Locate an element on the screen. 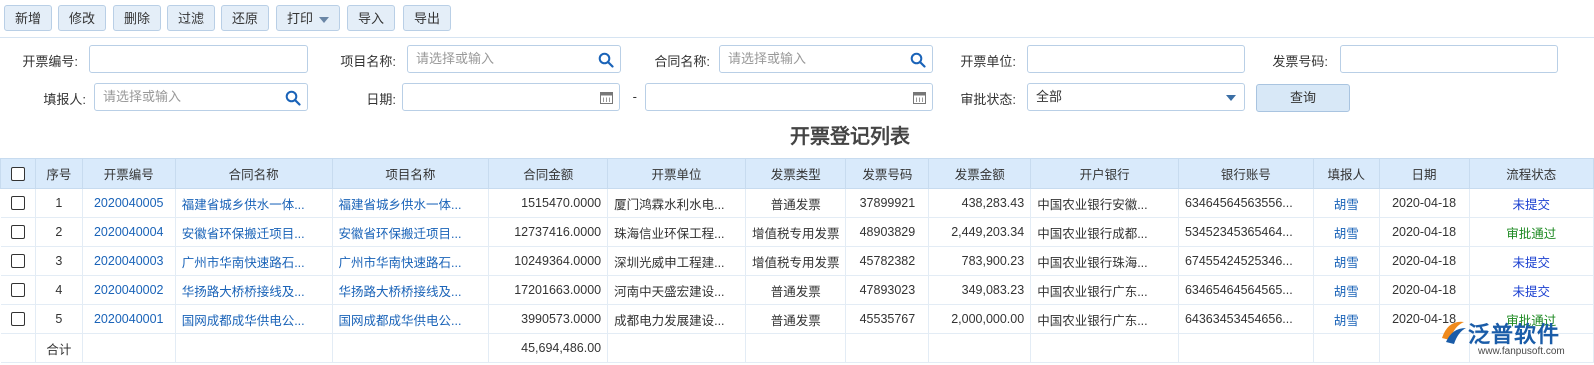 The width and height of the screenshot is (1594, 365). invoice-unit-label: 开票单位: is located at coordinates (988, 61).